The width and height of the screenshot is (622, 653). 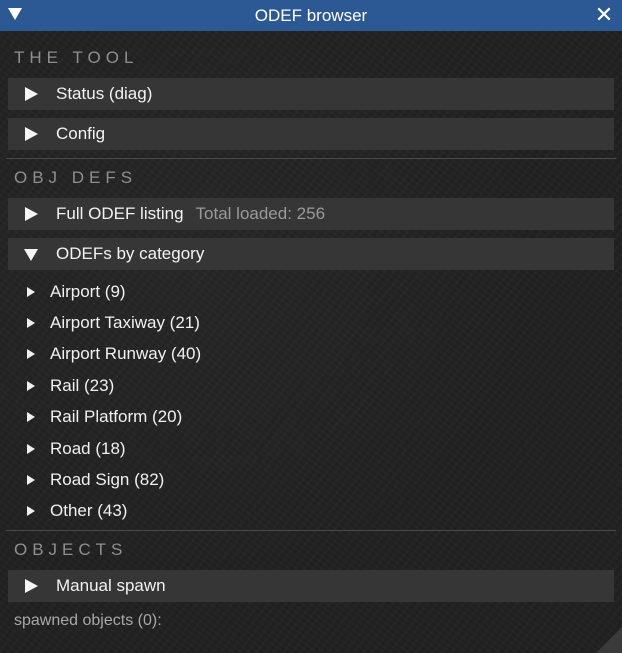 I want to click on header-label: Status (diag), so click(x=104, y=93).